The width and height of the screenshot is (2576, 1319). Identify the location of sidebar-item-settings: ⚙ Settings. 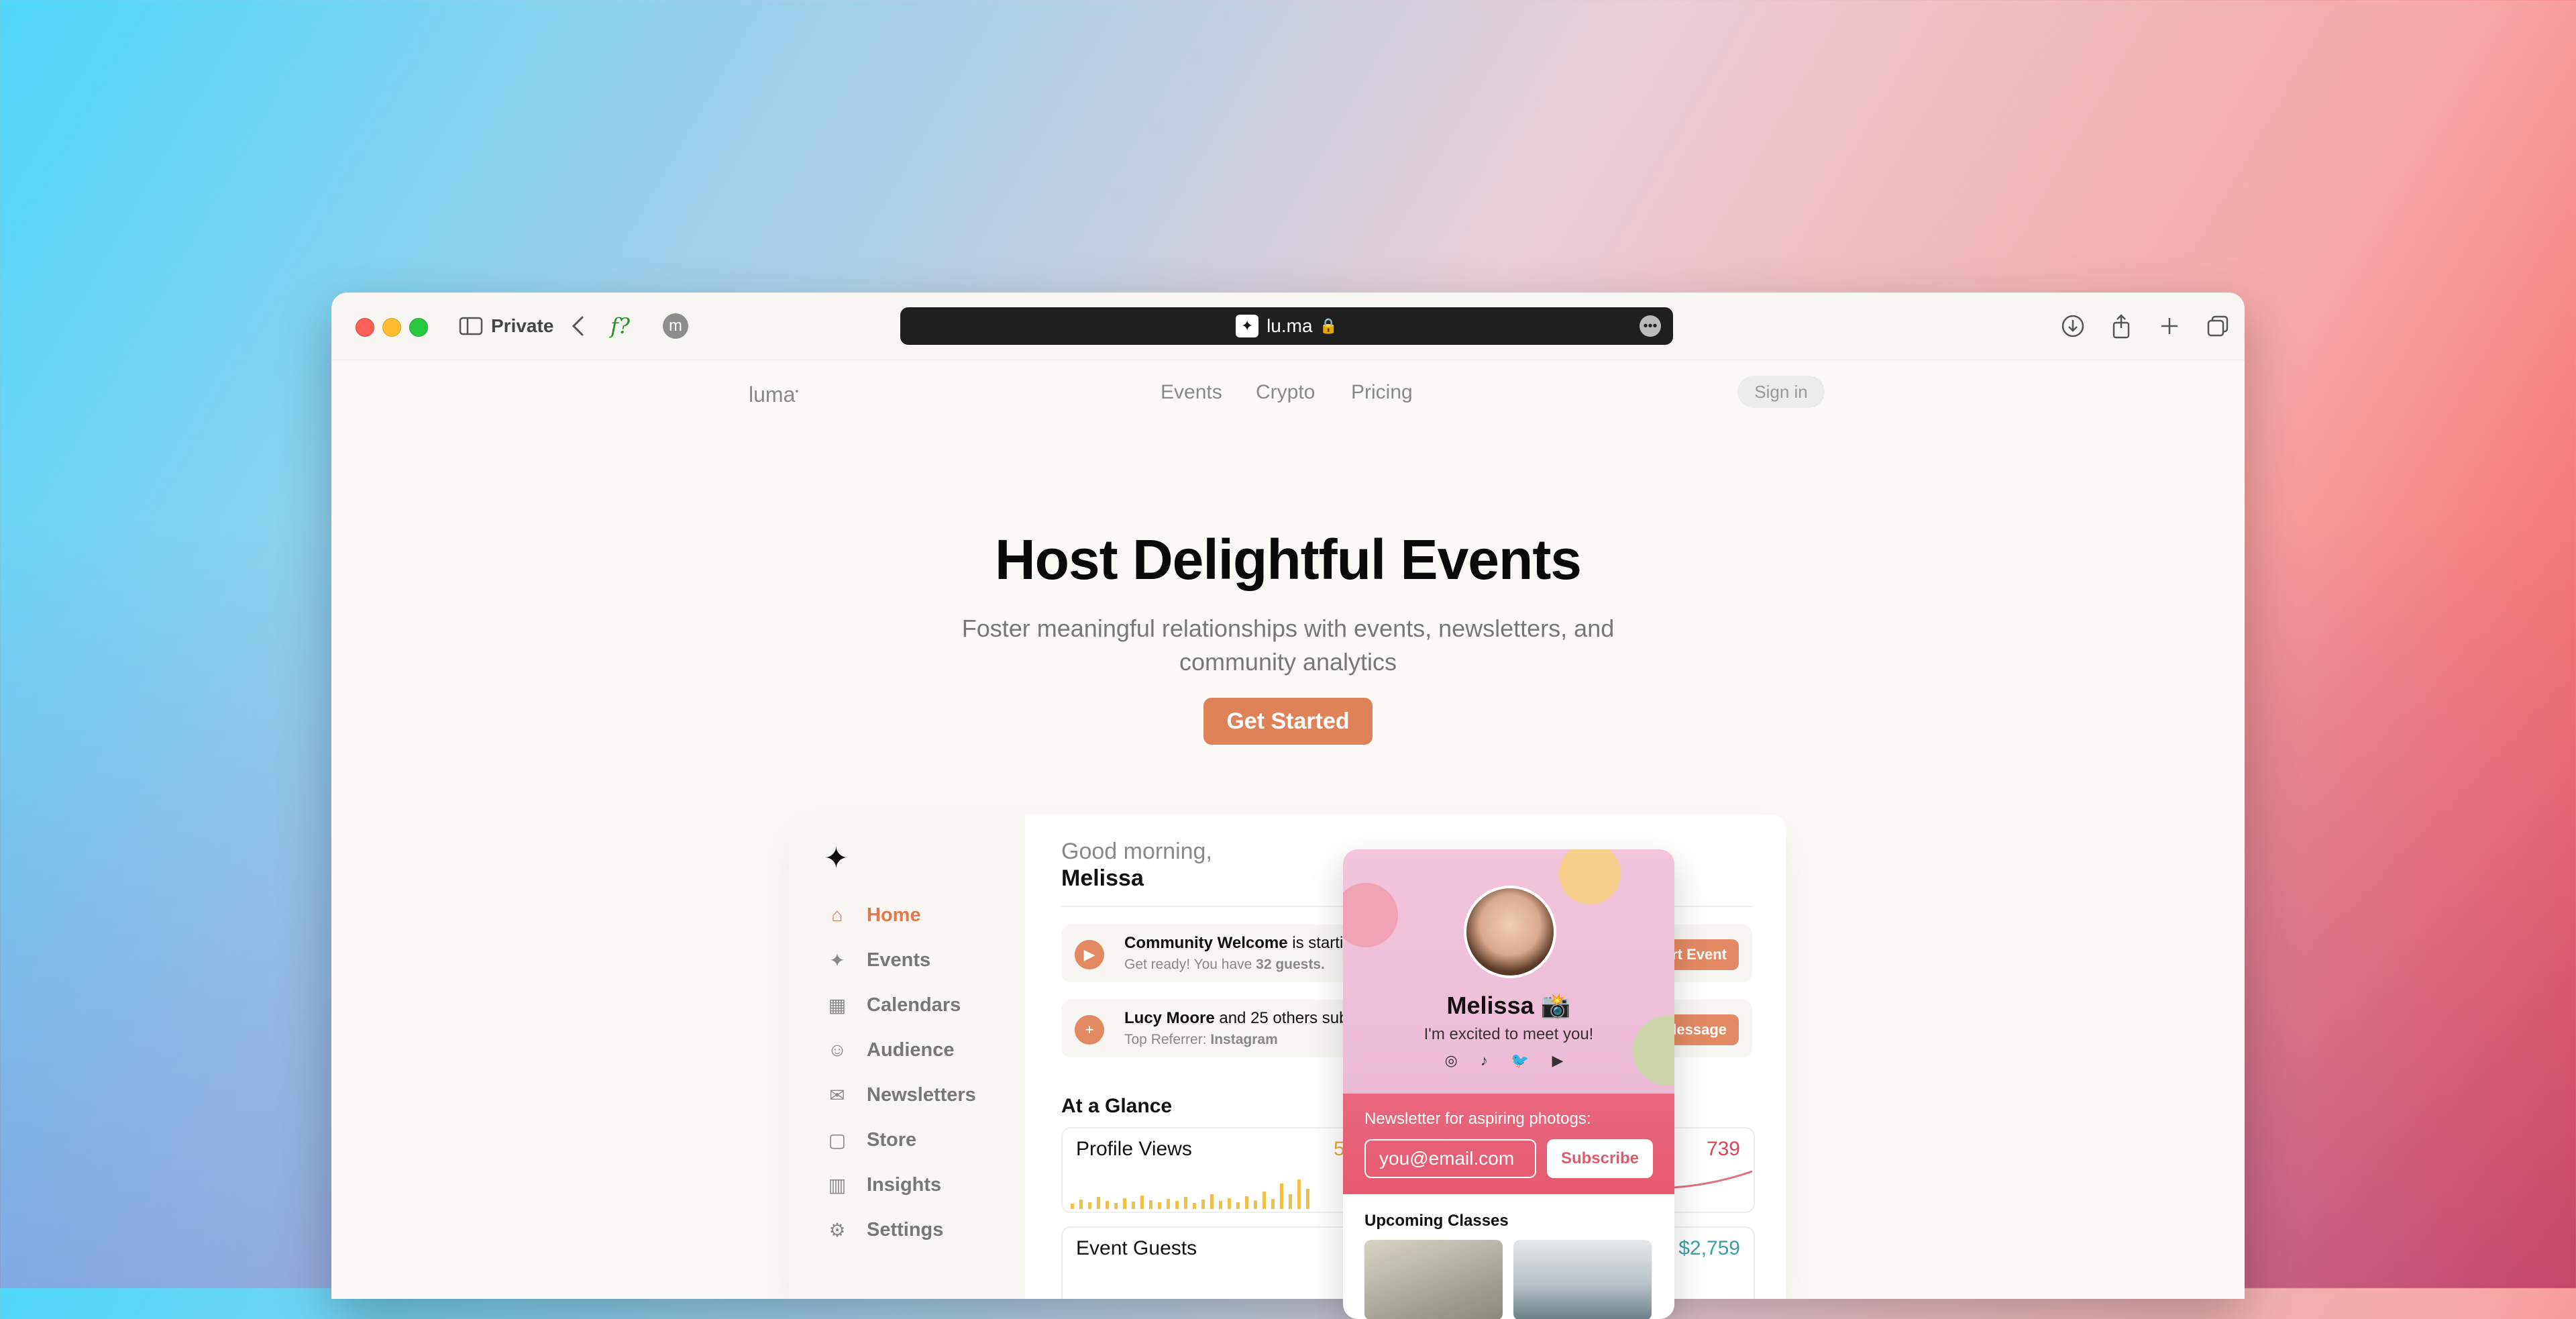
(883, 1229).